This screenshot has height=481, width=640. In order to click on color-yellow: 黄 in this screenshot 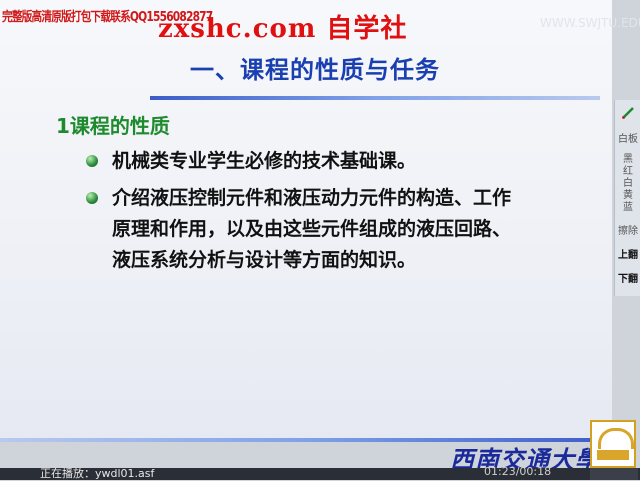, I will do `click(627, 196)`.